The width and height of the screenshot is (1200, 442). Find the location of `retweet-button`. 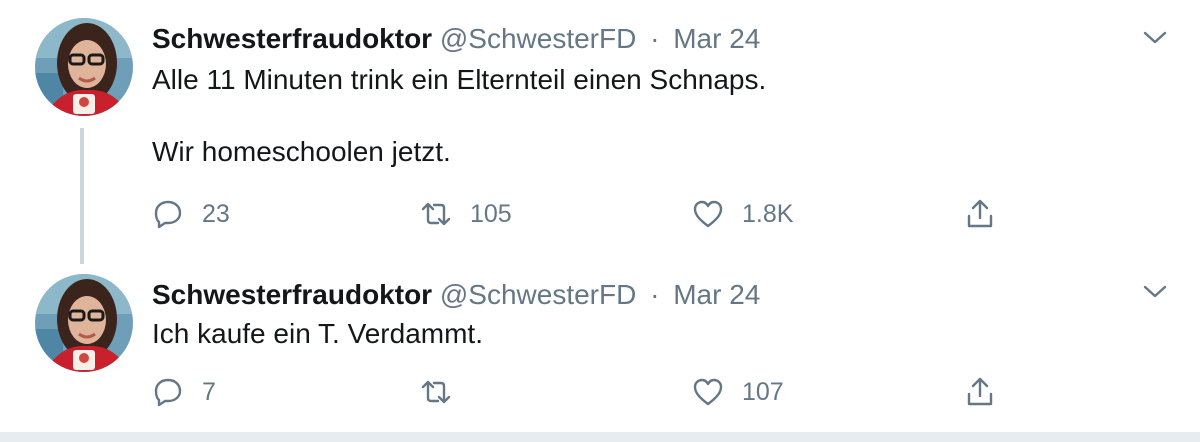

retweet-button is located at coordinates (445, 392).